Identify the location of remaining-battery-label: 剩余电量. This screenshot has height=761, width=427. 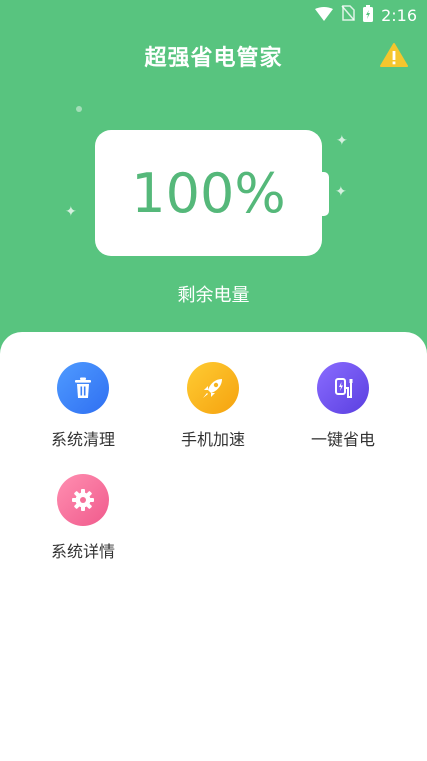
(213, 295).